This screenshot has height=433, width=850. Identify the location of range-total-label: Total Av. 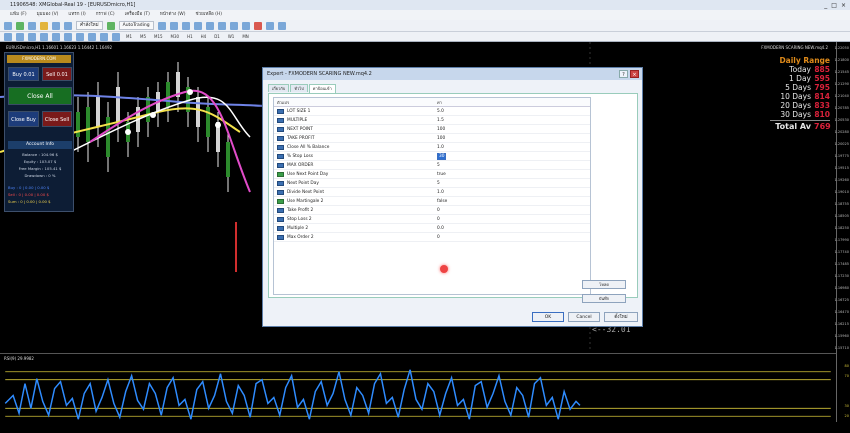
(793, 126).